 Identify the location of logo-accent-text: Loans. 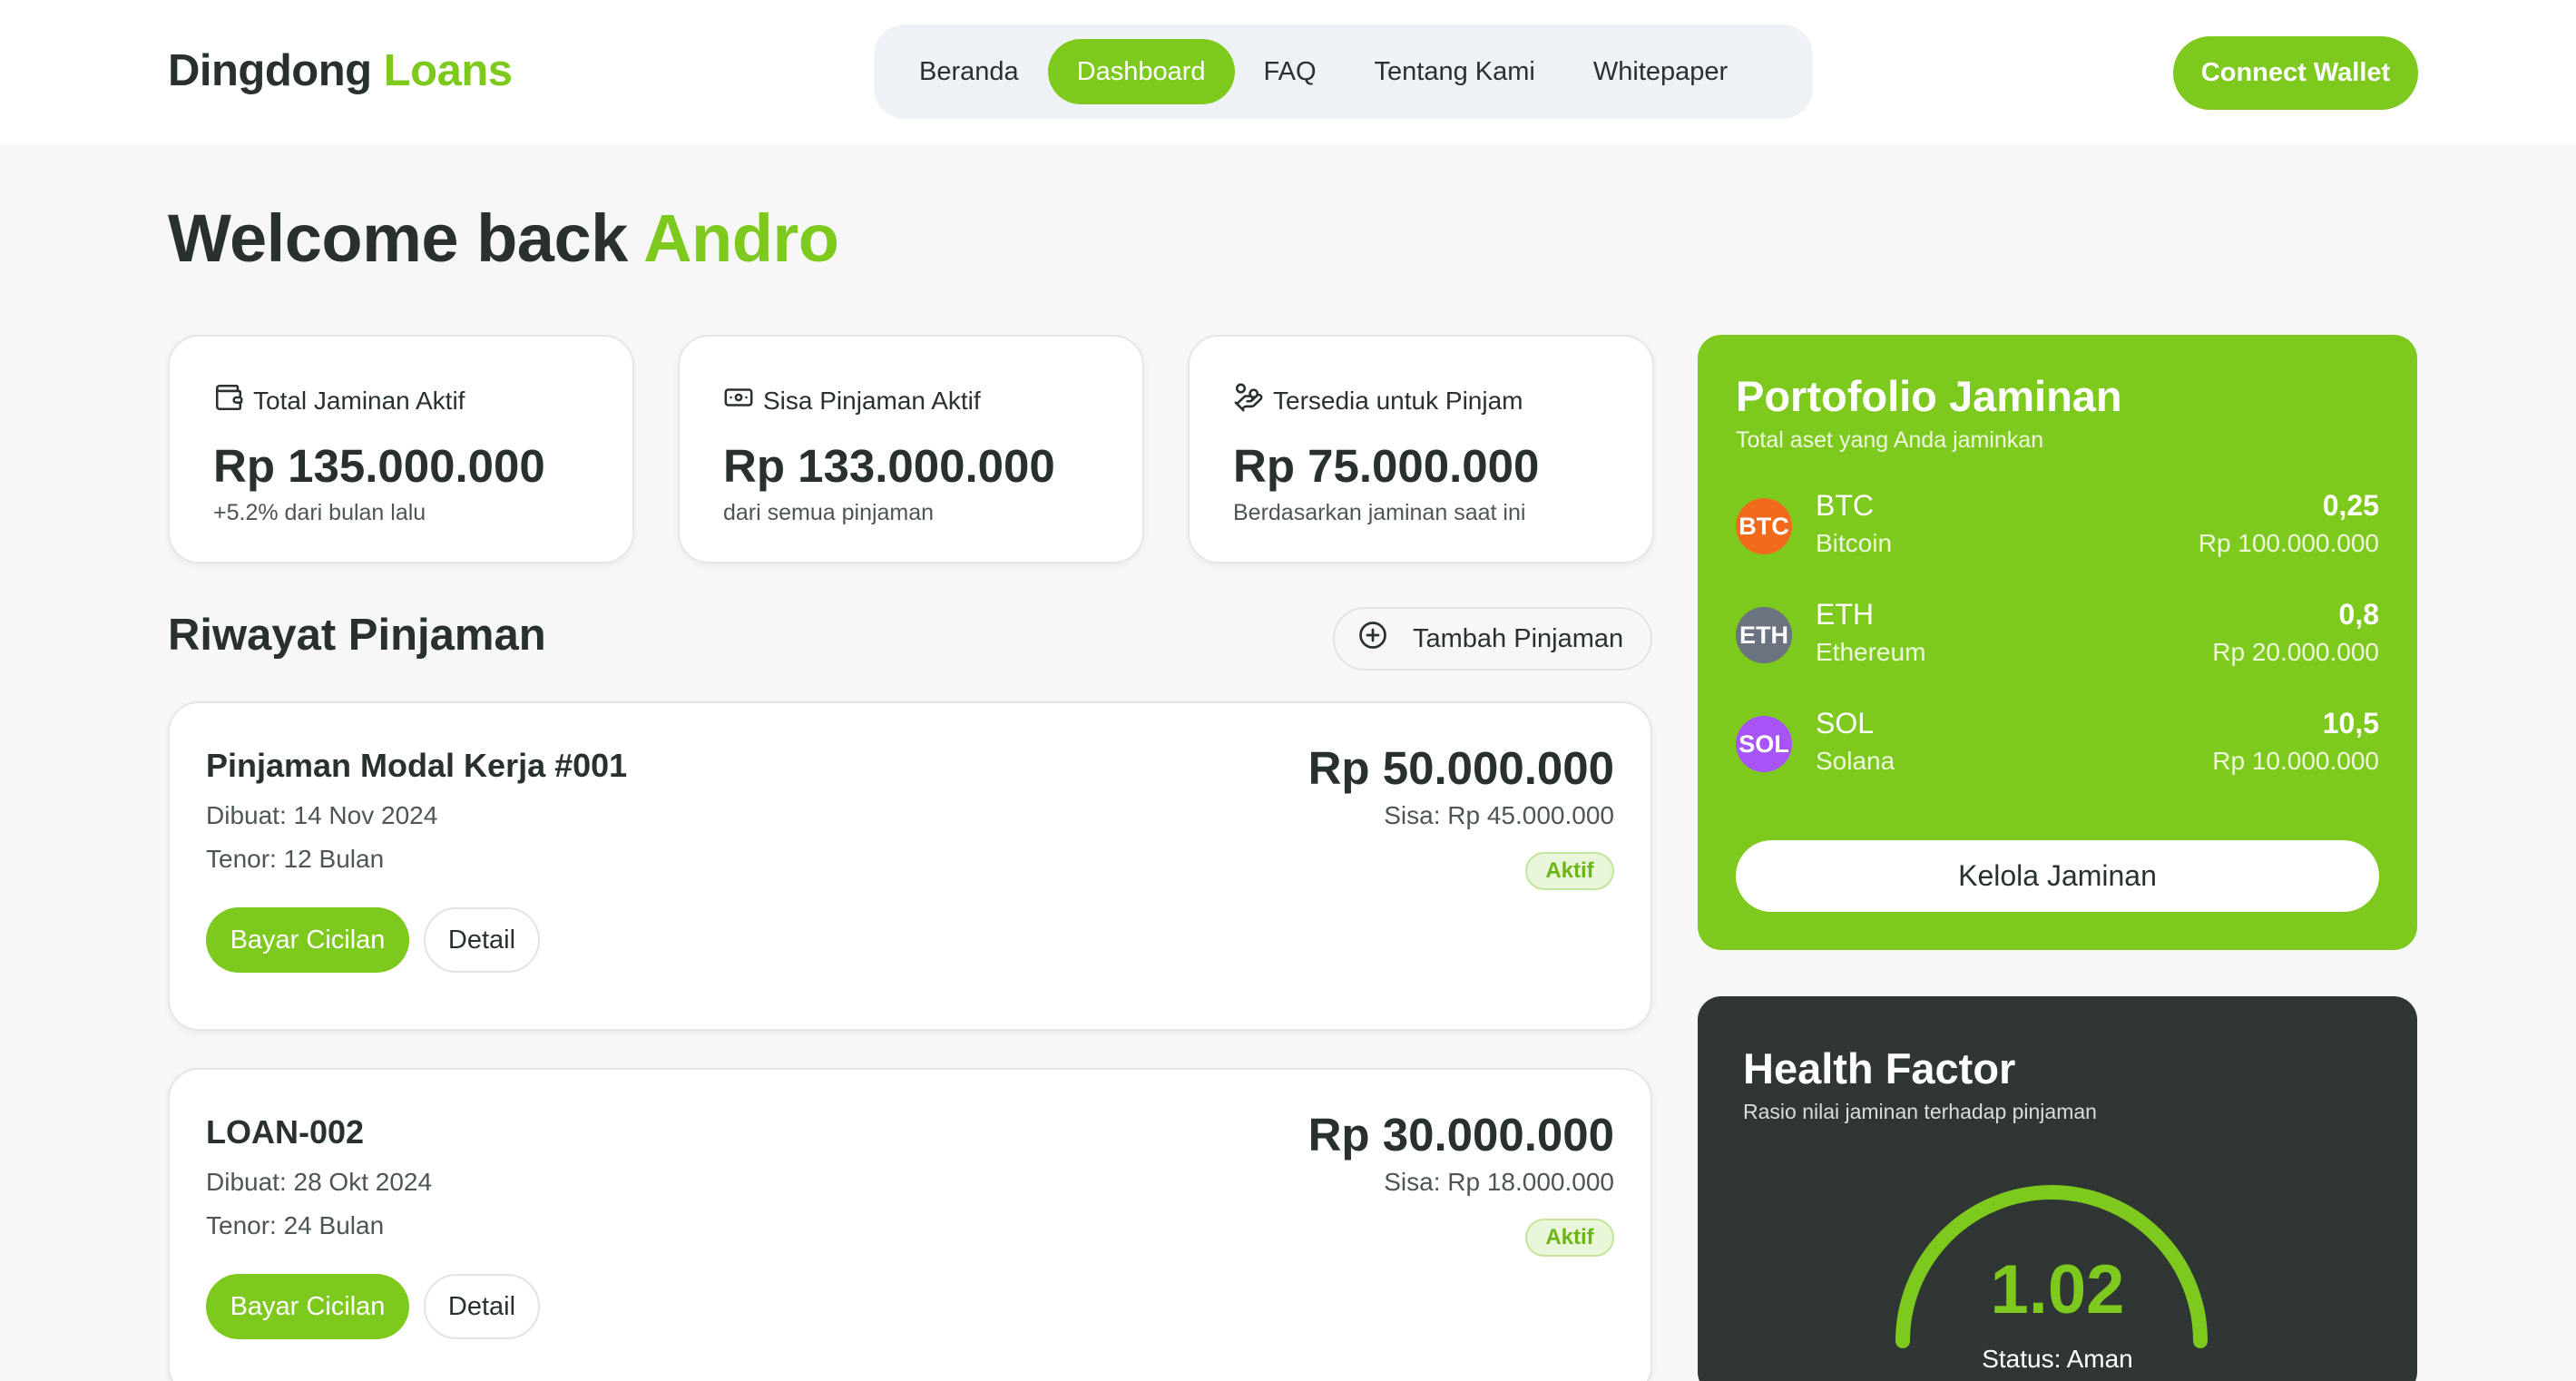
(448, 70).